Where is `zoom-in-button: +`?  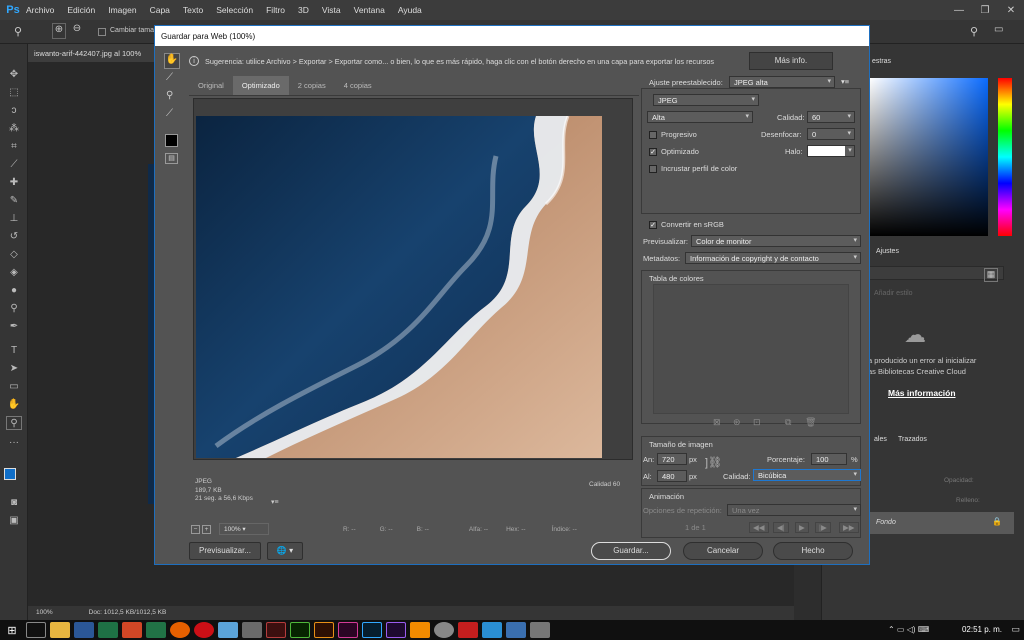 zoom-in-button: + is located at coordinates (206, 529).